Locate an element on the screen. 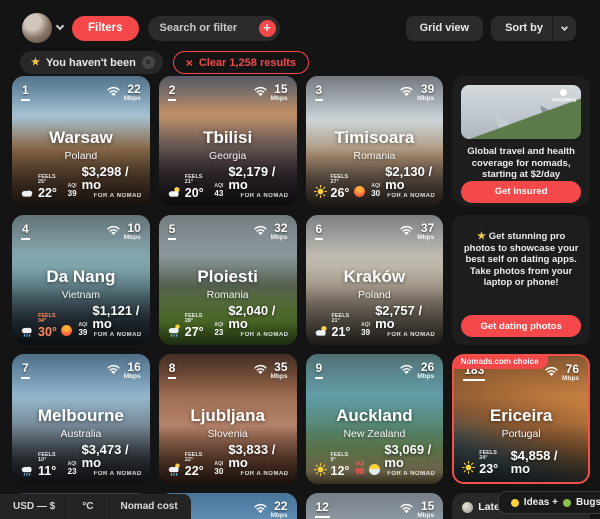 The width and height of the screenshot is (600, 519). temperature-block: FEELS 25° 22° is located at coordinates (50, 186).